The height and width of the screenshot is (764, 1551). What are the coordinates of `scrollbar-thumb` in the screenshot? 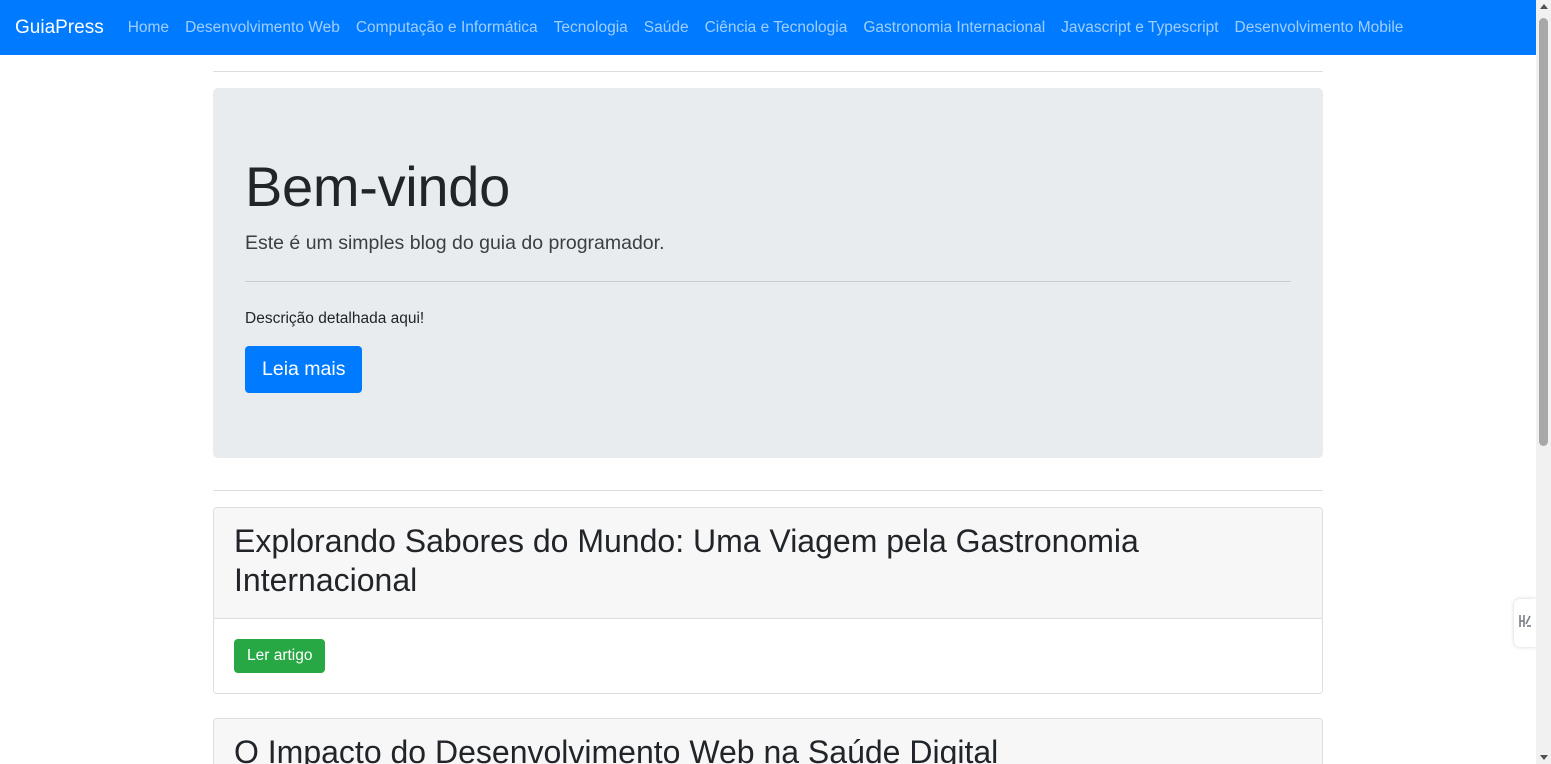 It's located at (1543, 232).